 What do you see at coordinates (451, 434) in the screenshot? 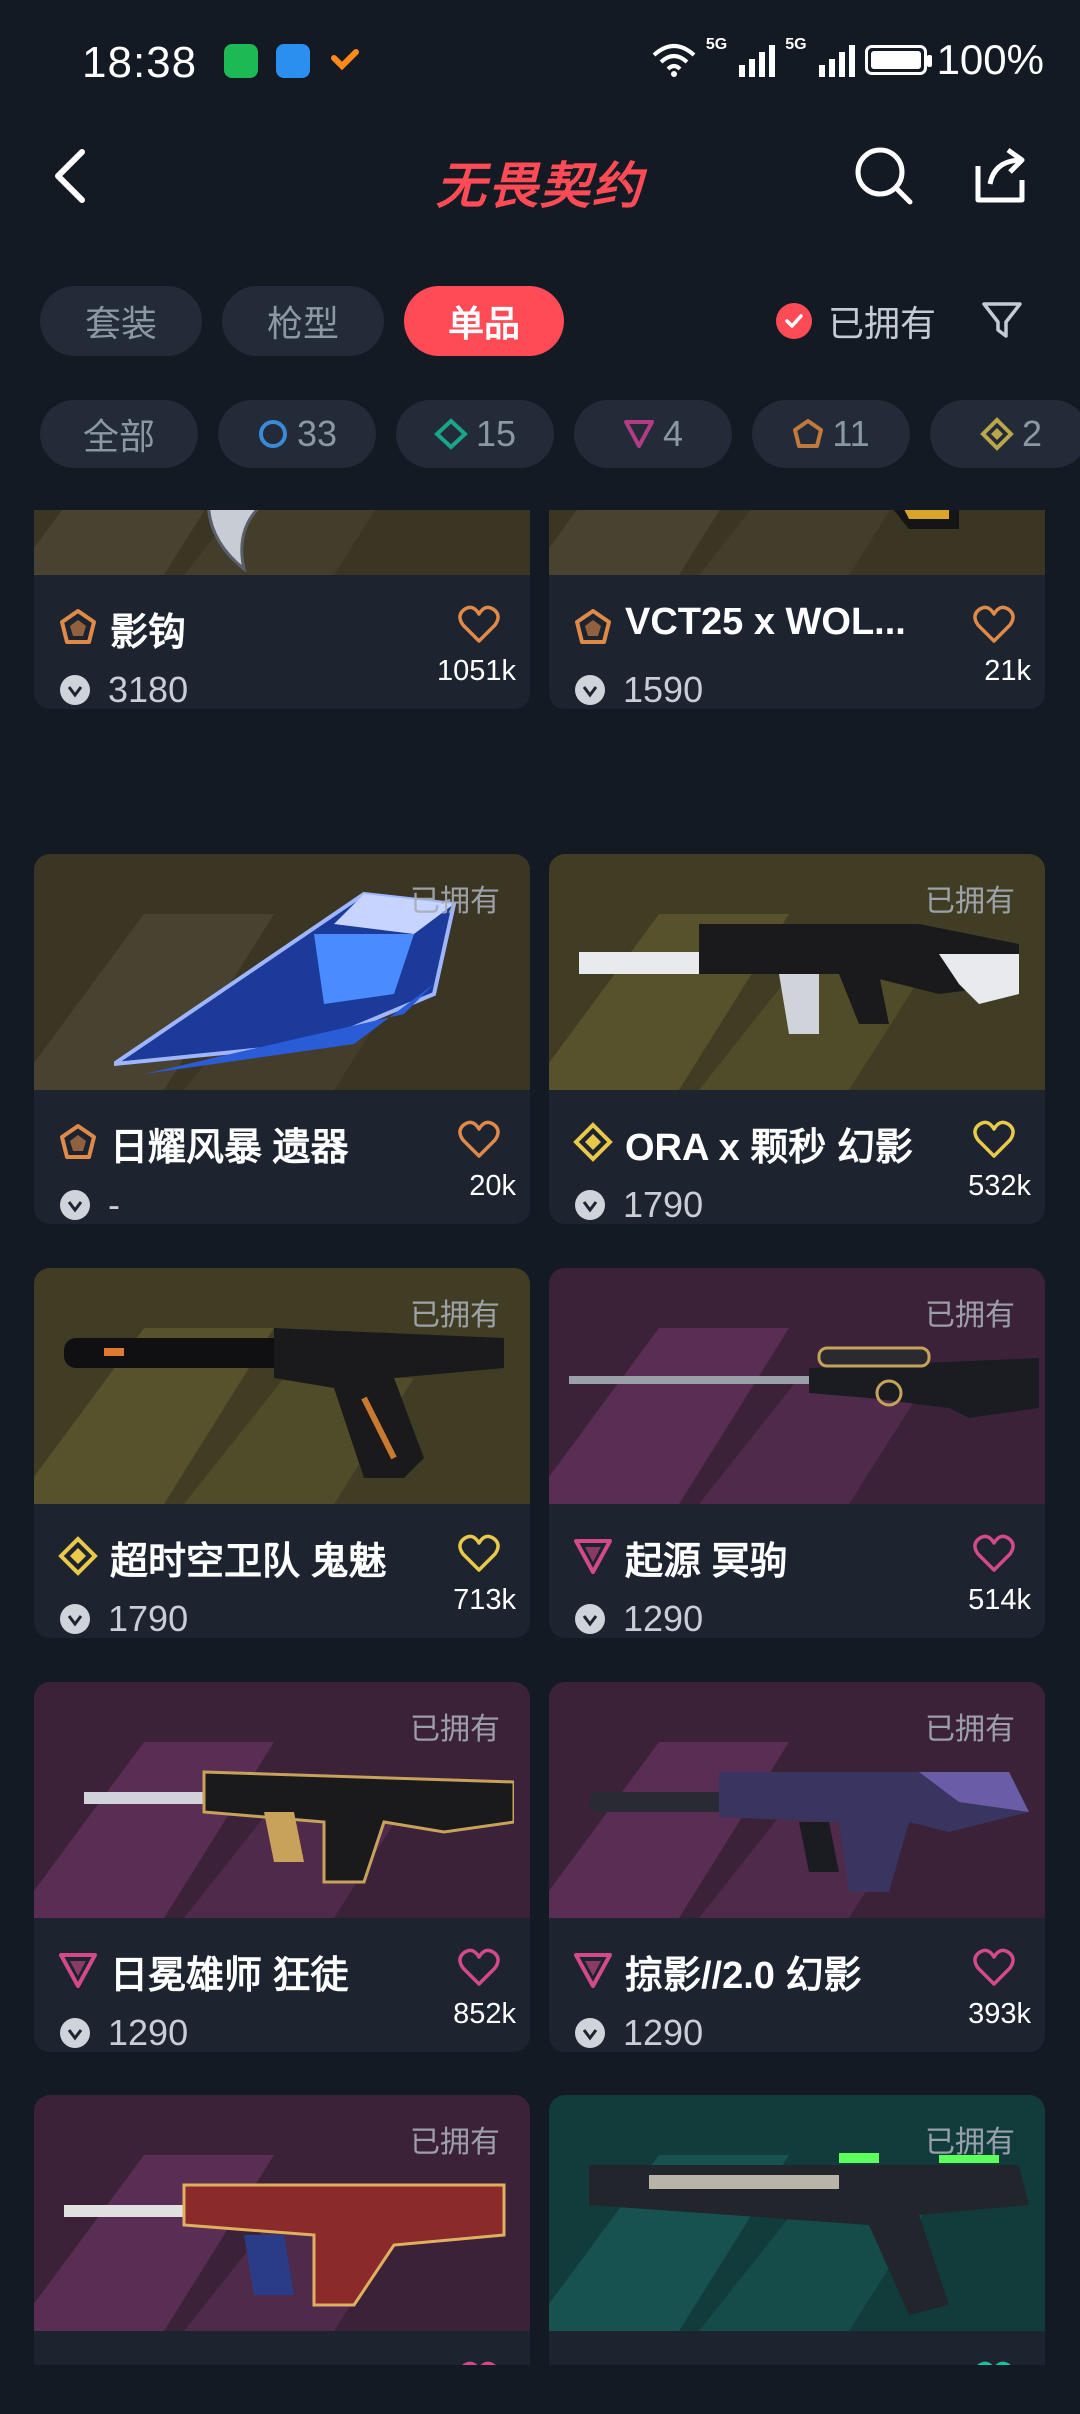
I see `deluxe-tier-icon` at bounding box center [451, 434].